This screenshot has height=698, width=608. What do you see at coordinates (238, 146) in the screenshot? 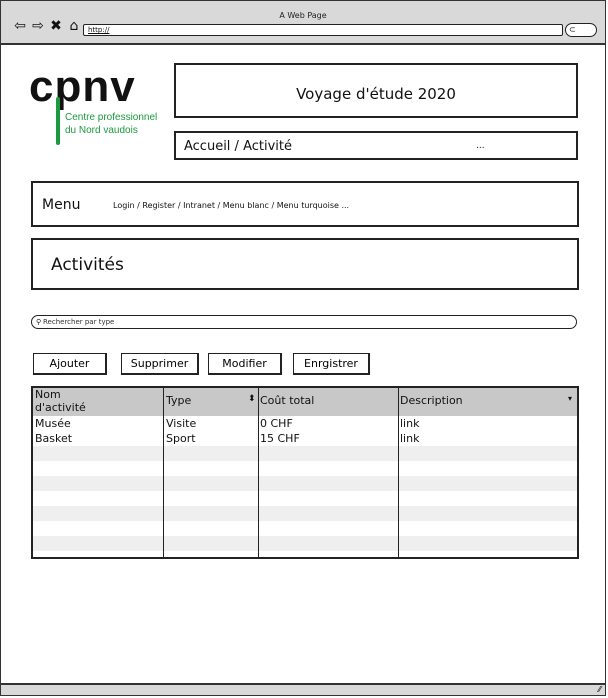
I see `breadcrumb-links: Accueil / Activité` at bounding box center [238, 146].